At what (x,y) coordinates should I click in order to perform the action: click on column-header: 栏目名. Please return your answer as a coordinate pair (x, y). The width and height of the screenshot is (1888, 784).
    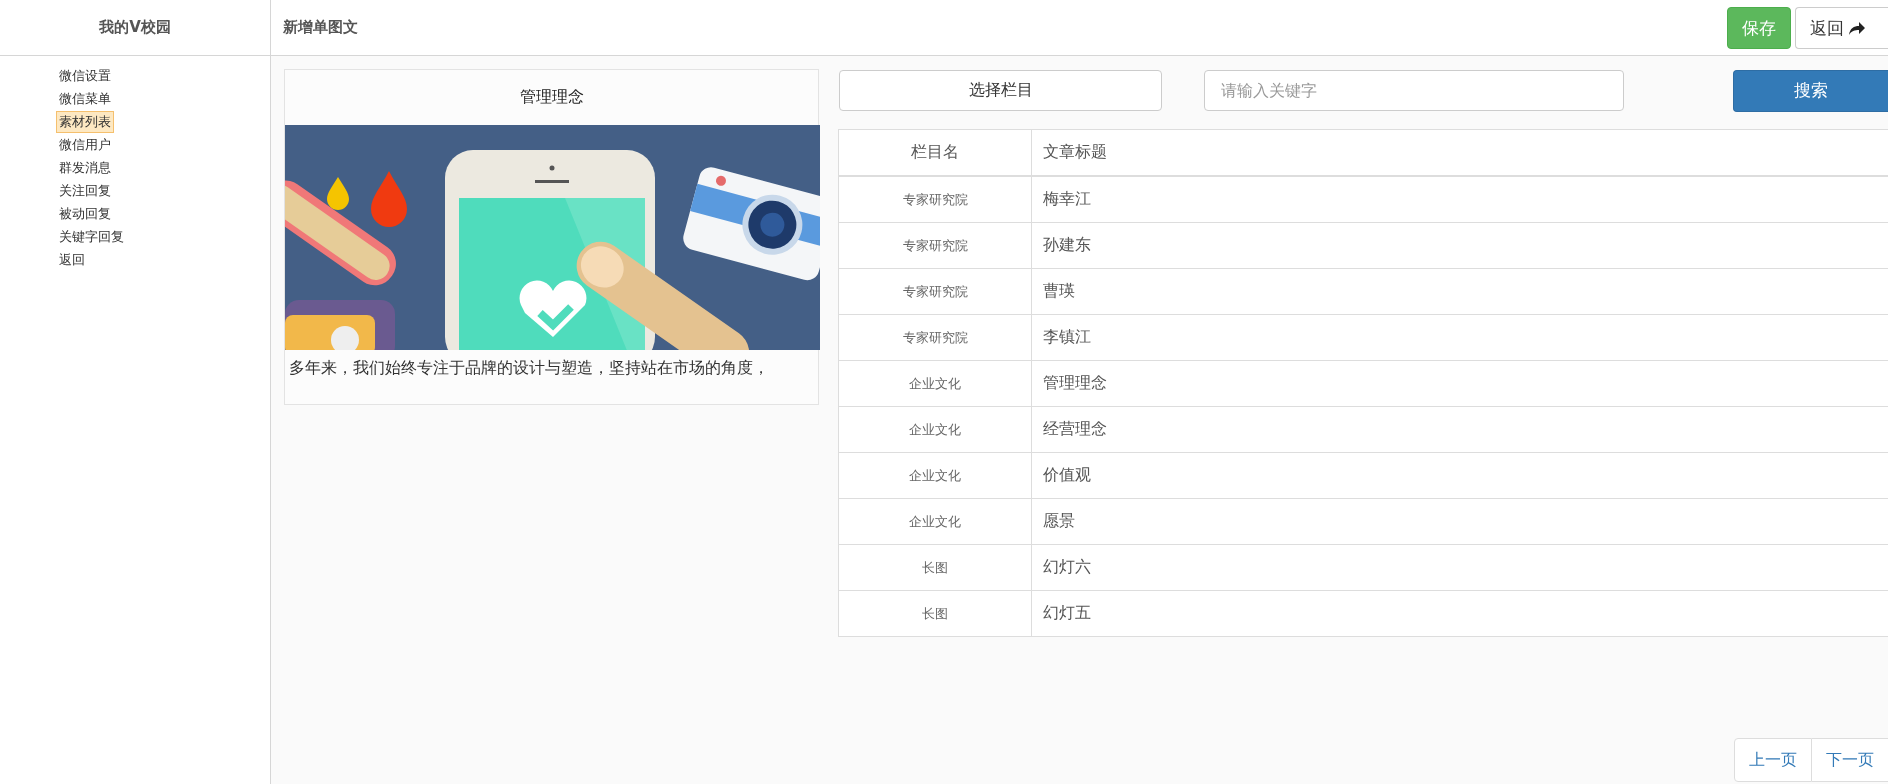
    Looking at the image, I should click on (935, 152).